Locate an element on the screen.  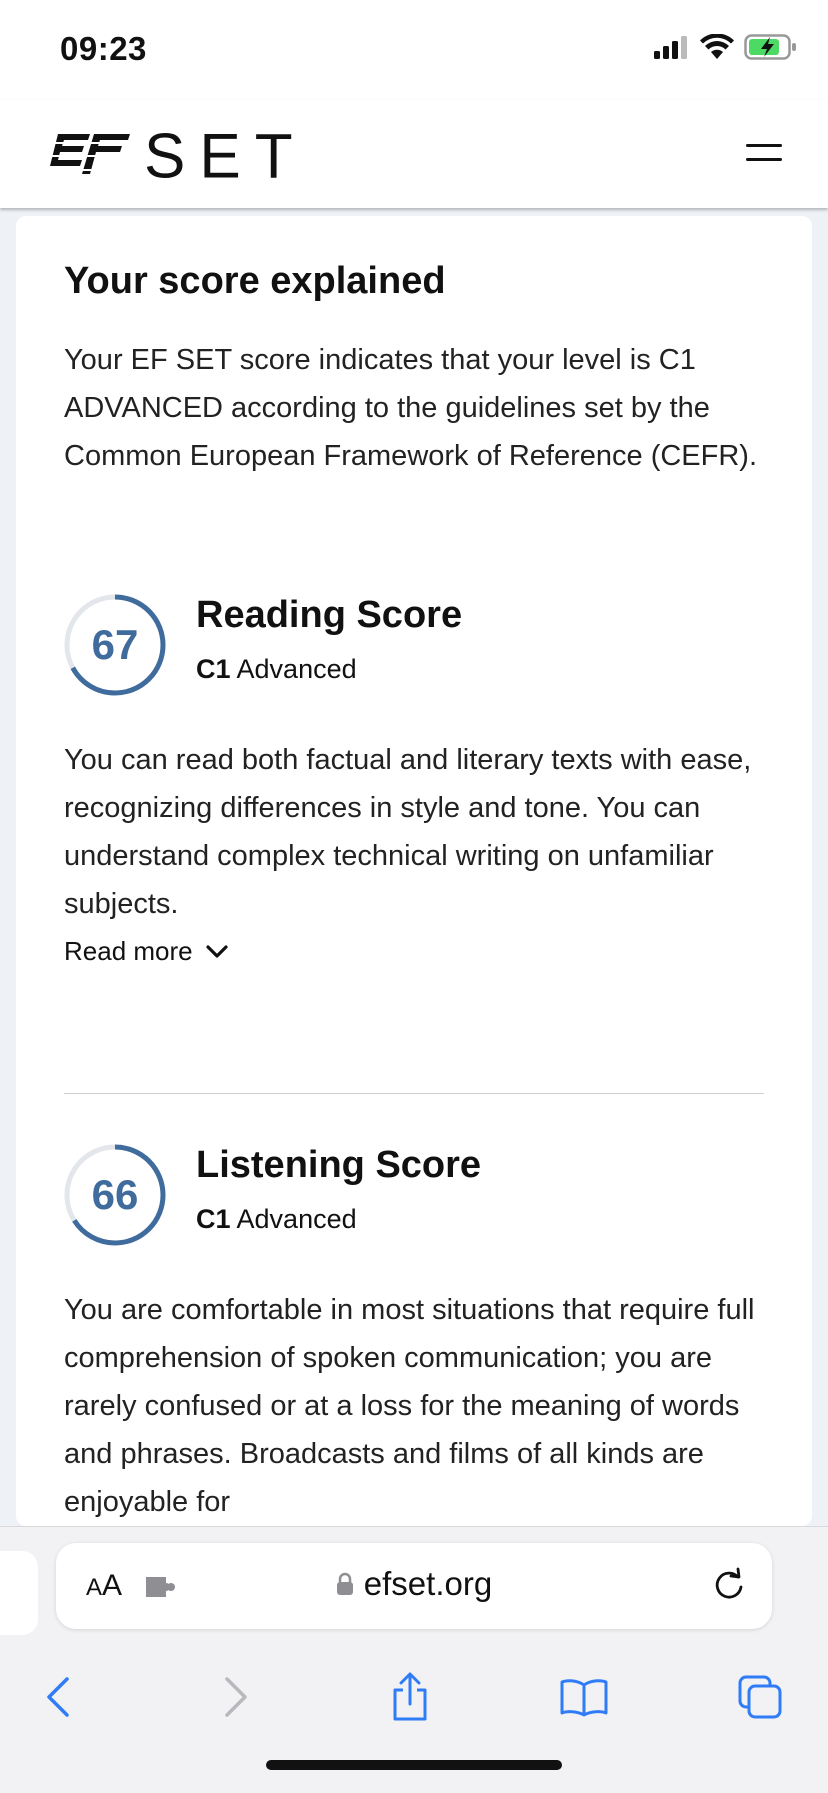
url-display: efset.org is located at coordinates (414, 1584).